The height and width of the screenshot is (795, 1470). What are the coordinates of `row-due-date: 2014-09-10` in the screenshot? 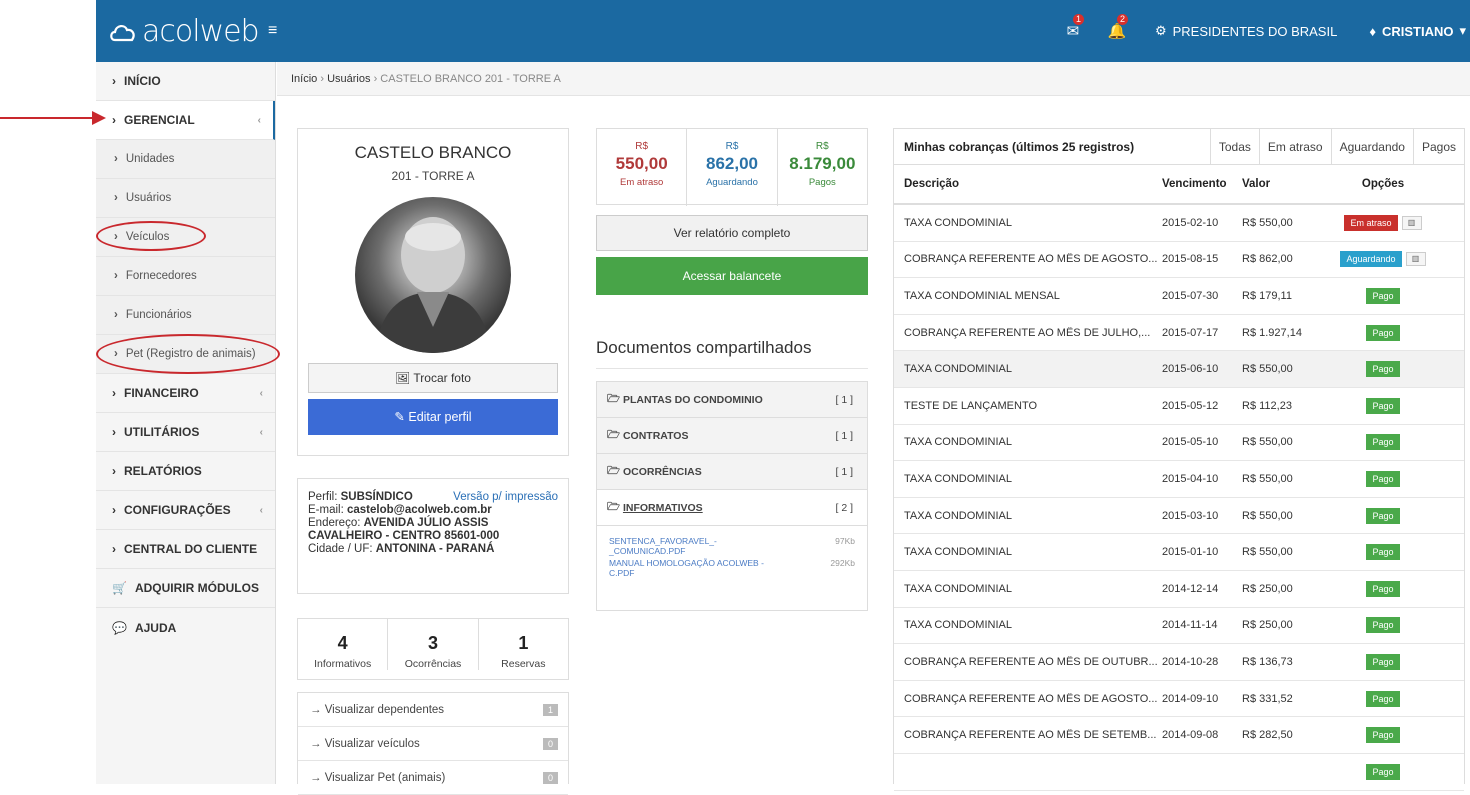 It's located at (1190, 698).